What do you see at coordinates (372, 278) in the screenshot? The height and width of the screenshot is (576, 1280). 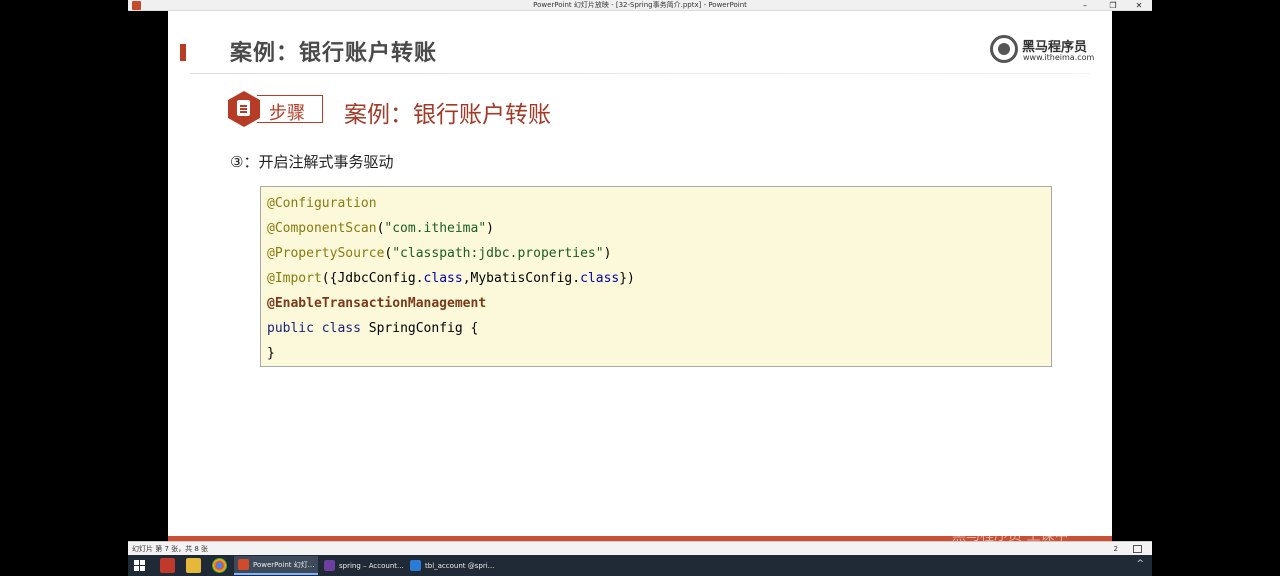 I see `code-text: ({JdbcConfig.` at bounding box center [372, 278].